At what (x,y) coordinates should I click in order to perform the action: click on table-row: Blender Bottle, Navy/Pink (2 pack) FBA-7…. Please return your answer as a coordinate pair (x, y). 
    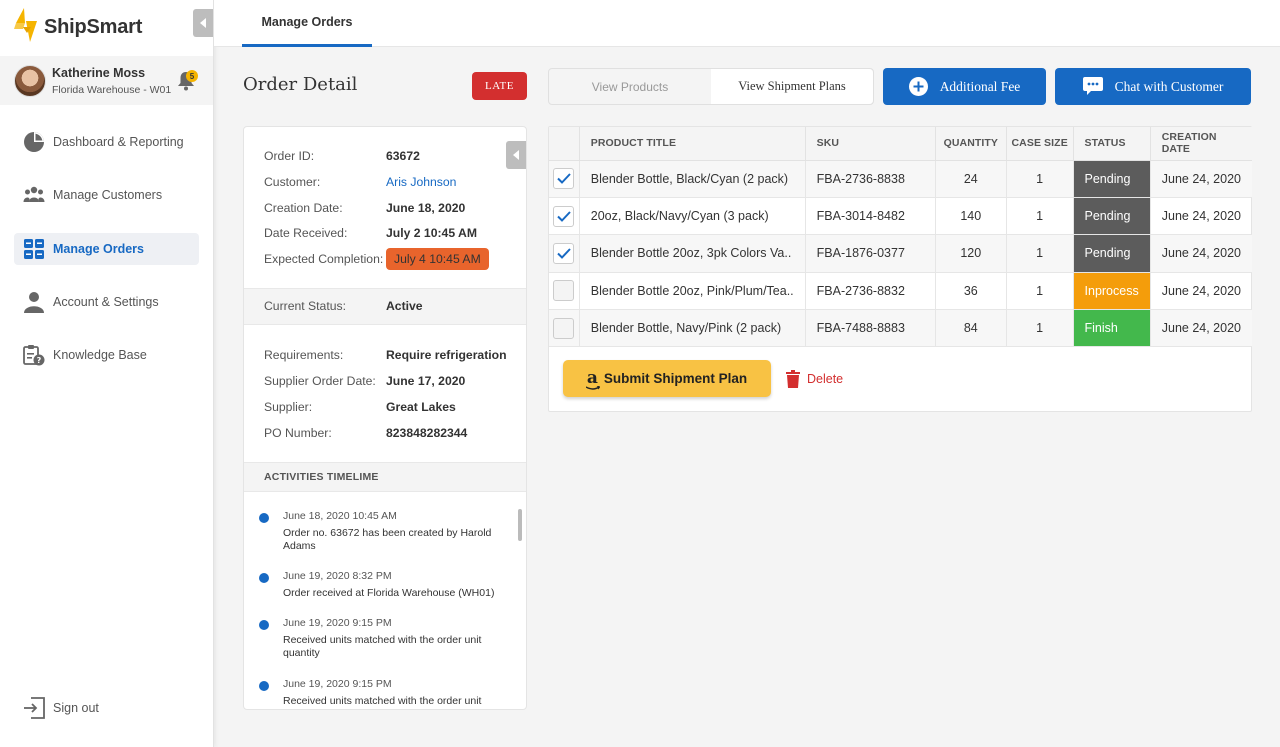
    Looking at the image, I should click on (900, 328).